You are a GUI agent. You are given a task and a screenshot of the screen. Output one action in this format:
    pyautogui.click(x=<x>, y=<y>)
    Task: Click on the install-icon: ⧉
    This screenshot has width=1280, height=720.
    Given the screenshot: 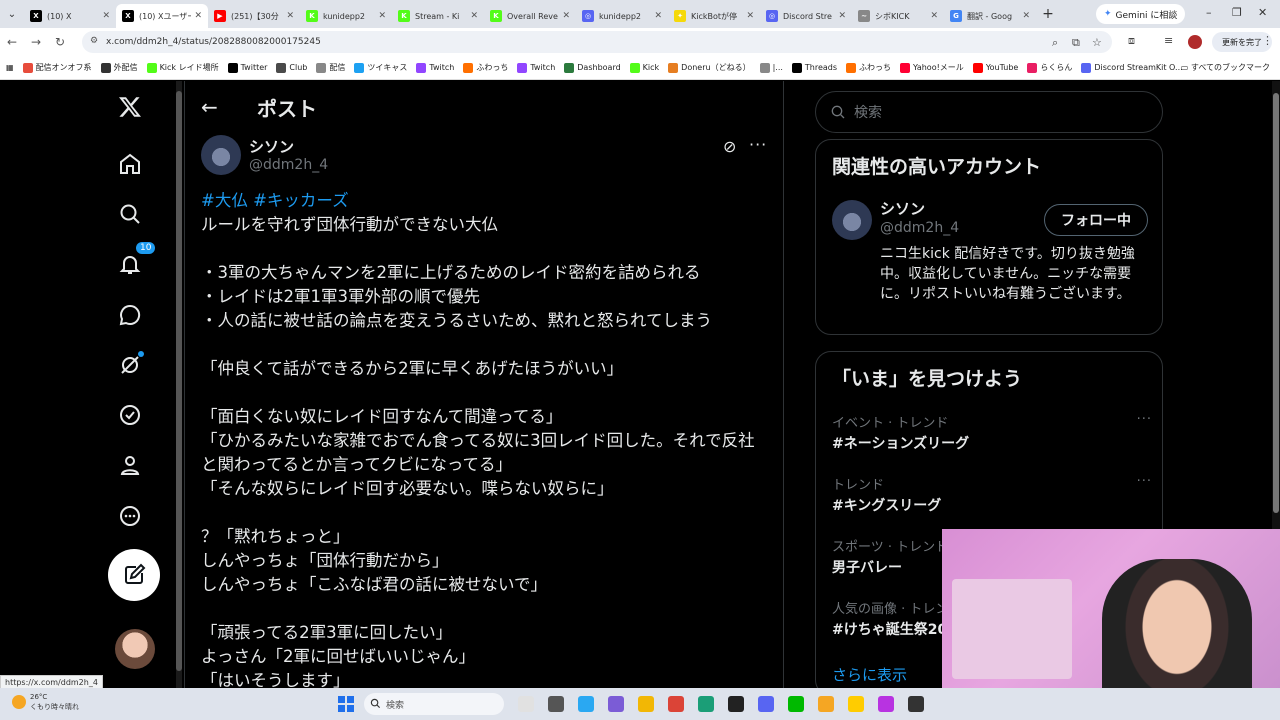 What is the action you would take?
    pyautogui.click(x=1076, y=43)
    